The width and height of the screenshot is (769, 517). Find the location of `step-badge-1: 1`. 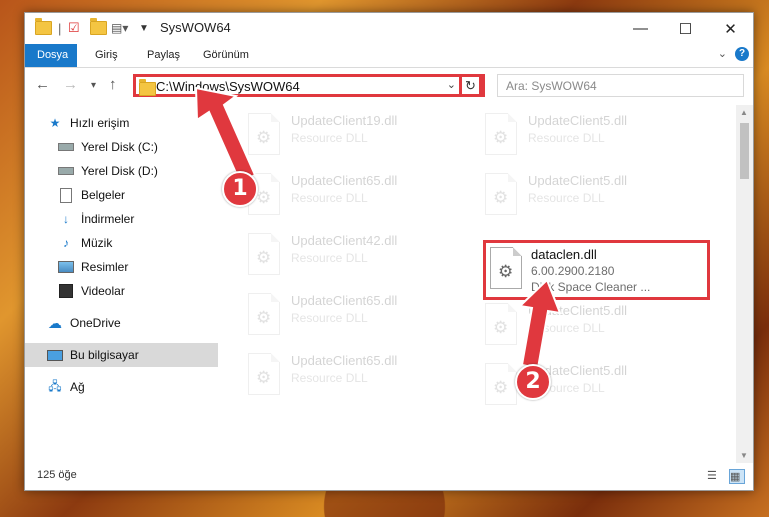

step-badge-1: 1 is located at coordinates (240, 189).